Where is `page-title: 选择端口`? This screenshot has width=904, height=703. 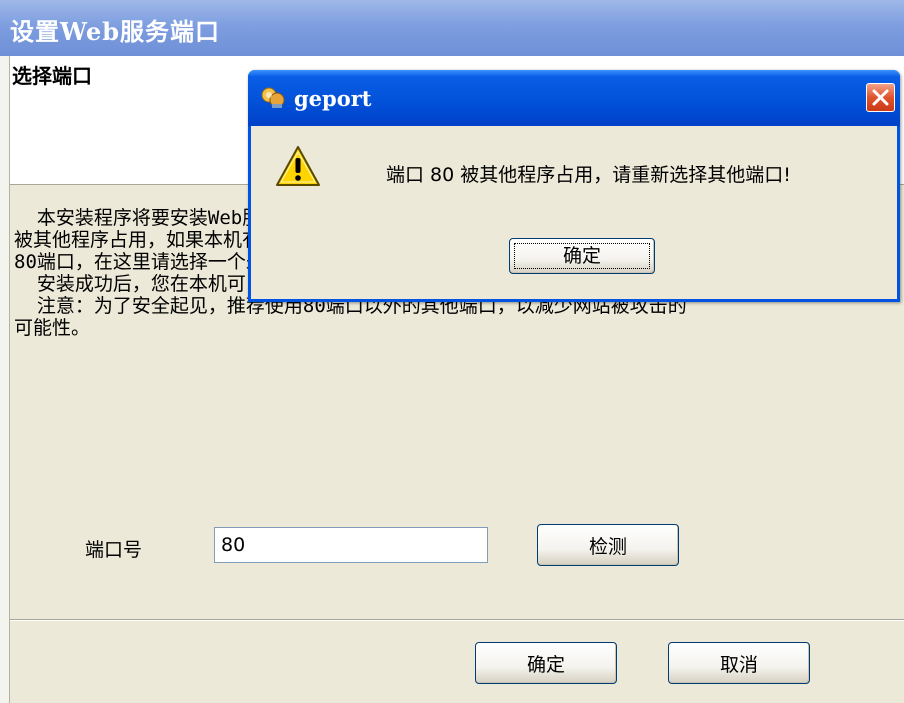
page-title: 选择端口 is located at coordinates (52, 76).